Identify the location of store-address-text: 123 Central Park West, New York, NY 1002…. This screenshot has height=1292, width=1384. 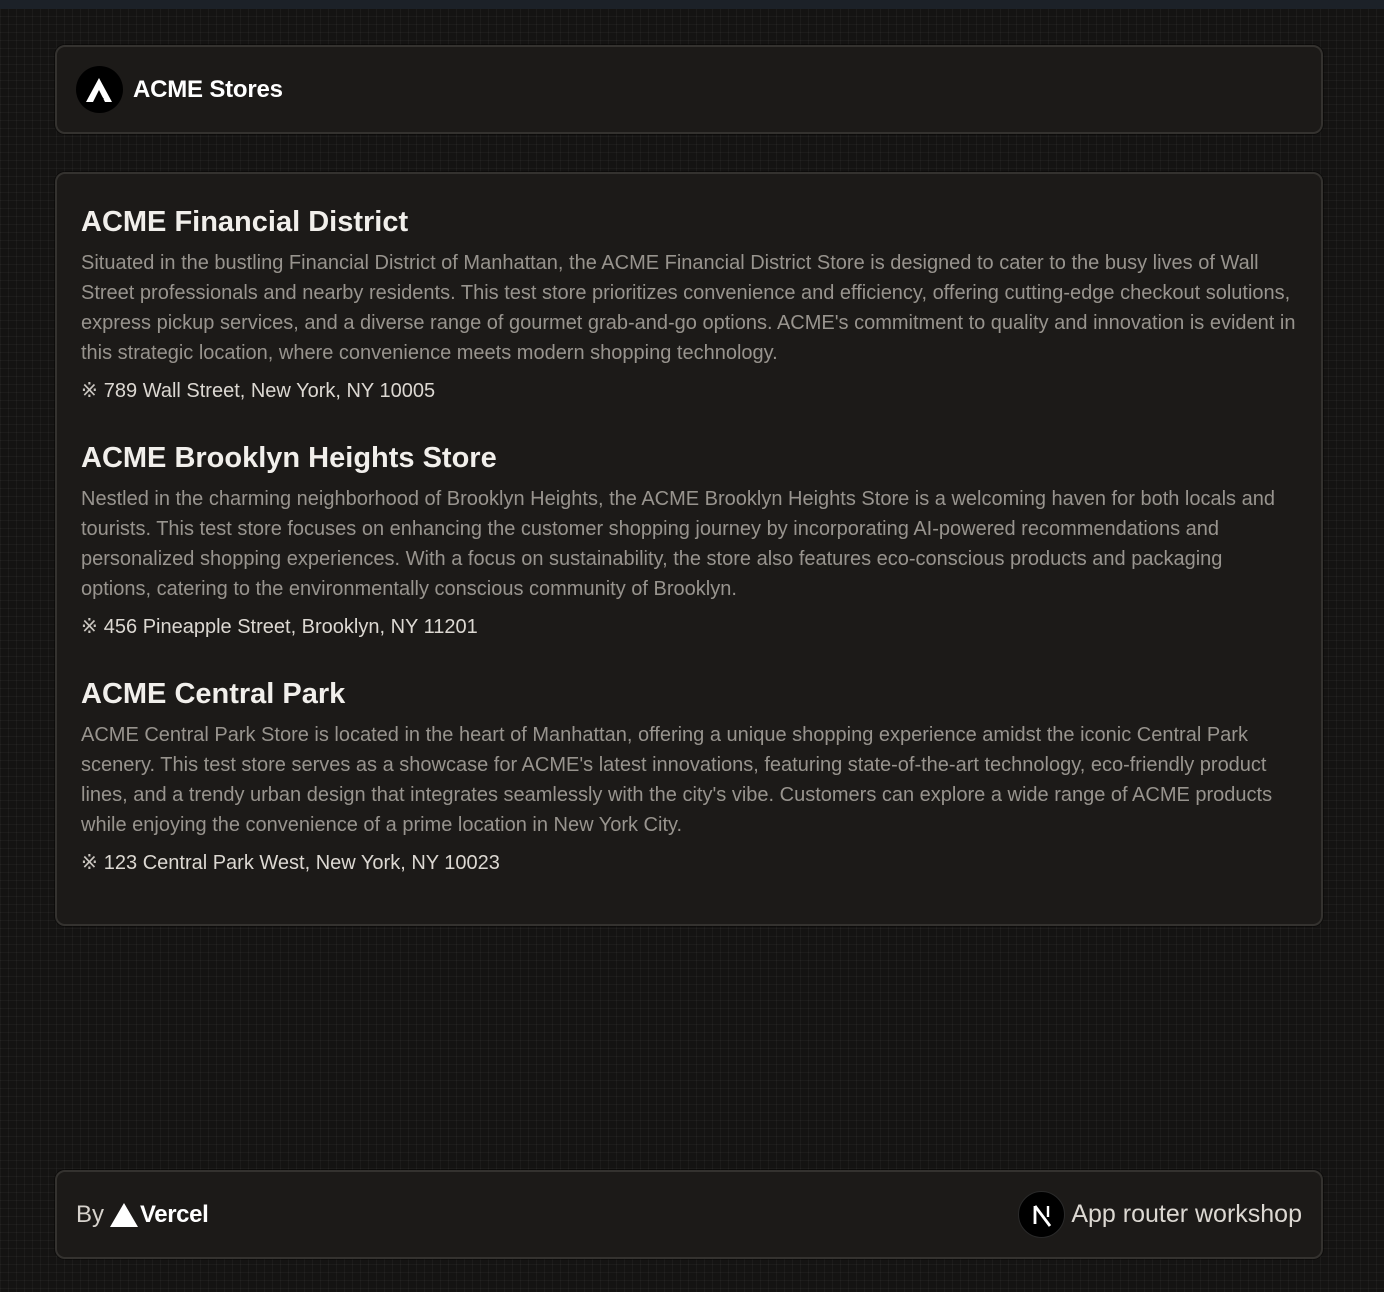
(301, 863).